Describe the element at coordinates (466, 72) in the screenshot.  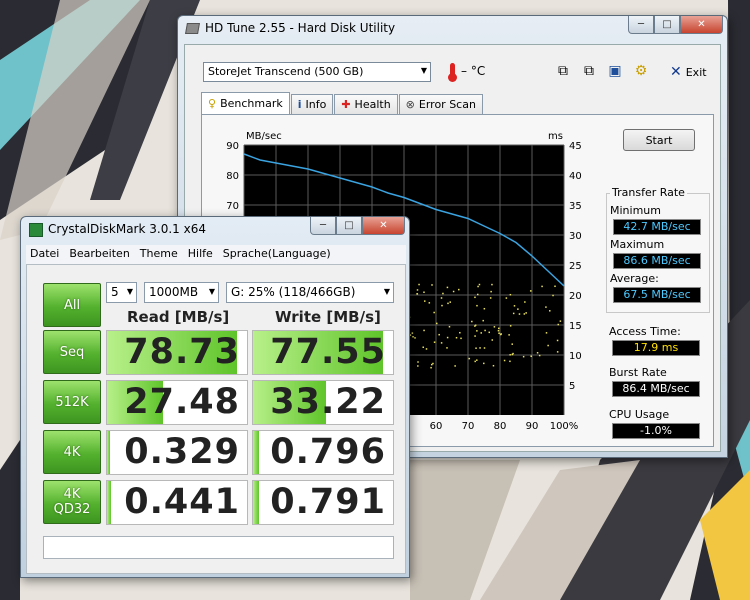
I see `temperature-display: – °C` at that location.